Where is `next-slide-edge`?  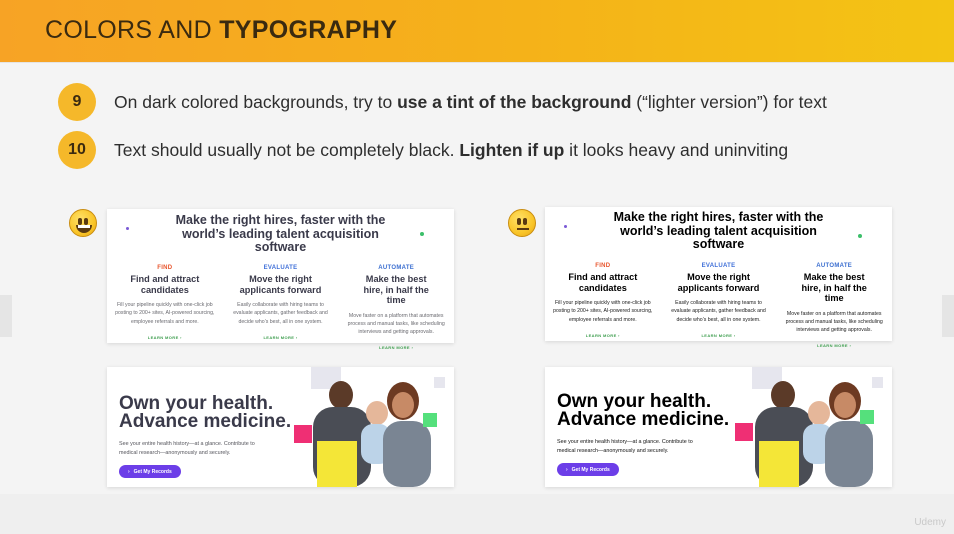
next-slide-edge is located at coordinates (948, 316).